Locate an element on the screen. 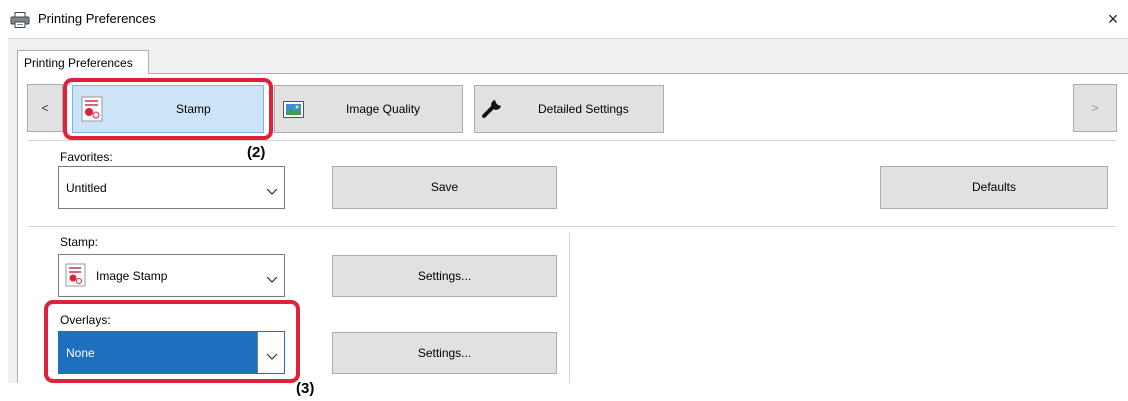  close-button: × is located at coordinates (1113, 19).